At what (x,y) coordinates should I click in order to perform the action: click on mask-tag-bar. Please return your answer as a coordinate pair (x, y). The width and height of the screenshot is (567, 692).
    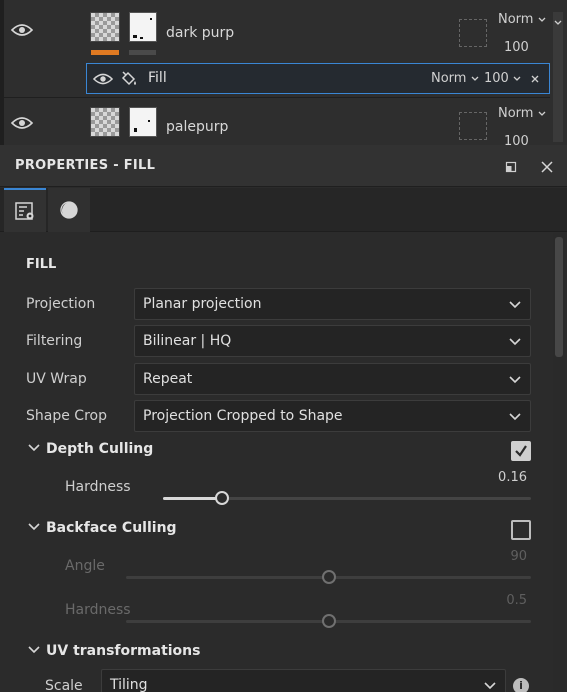
    Looking at the image, I should click on (142, 52).